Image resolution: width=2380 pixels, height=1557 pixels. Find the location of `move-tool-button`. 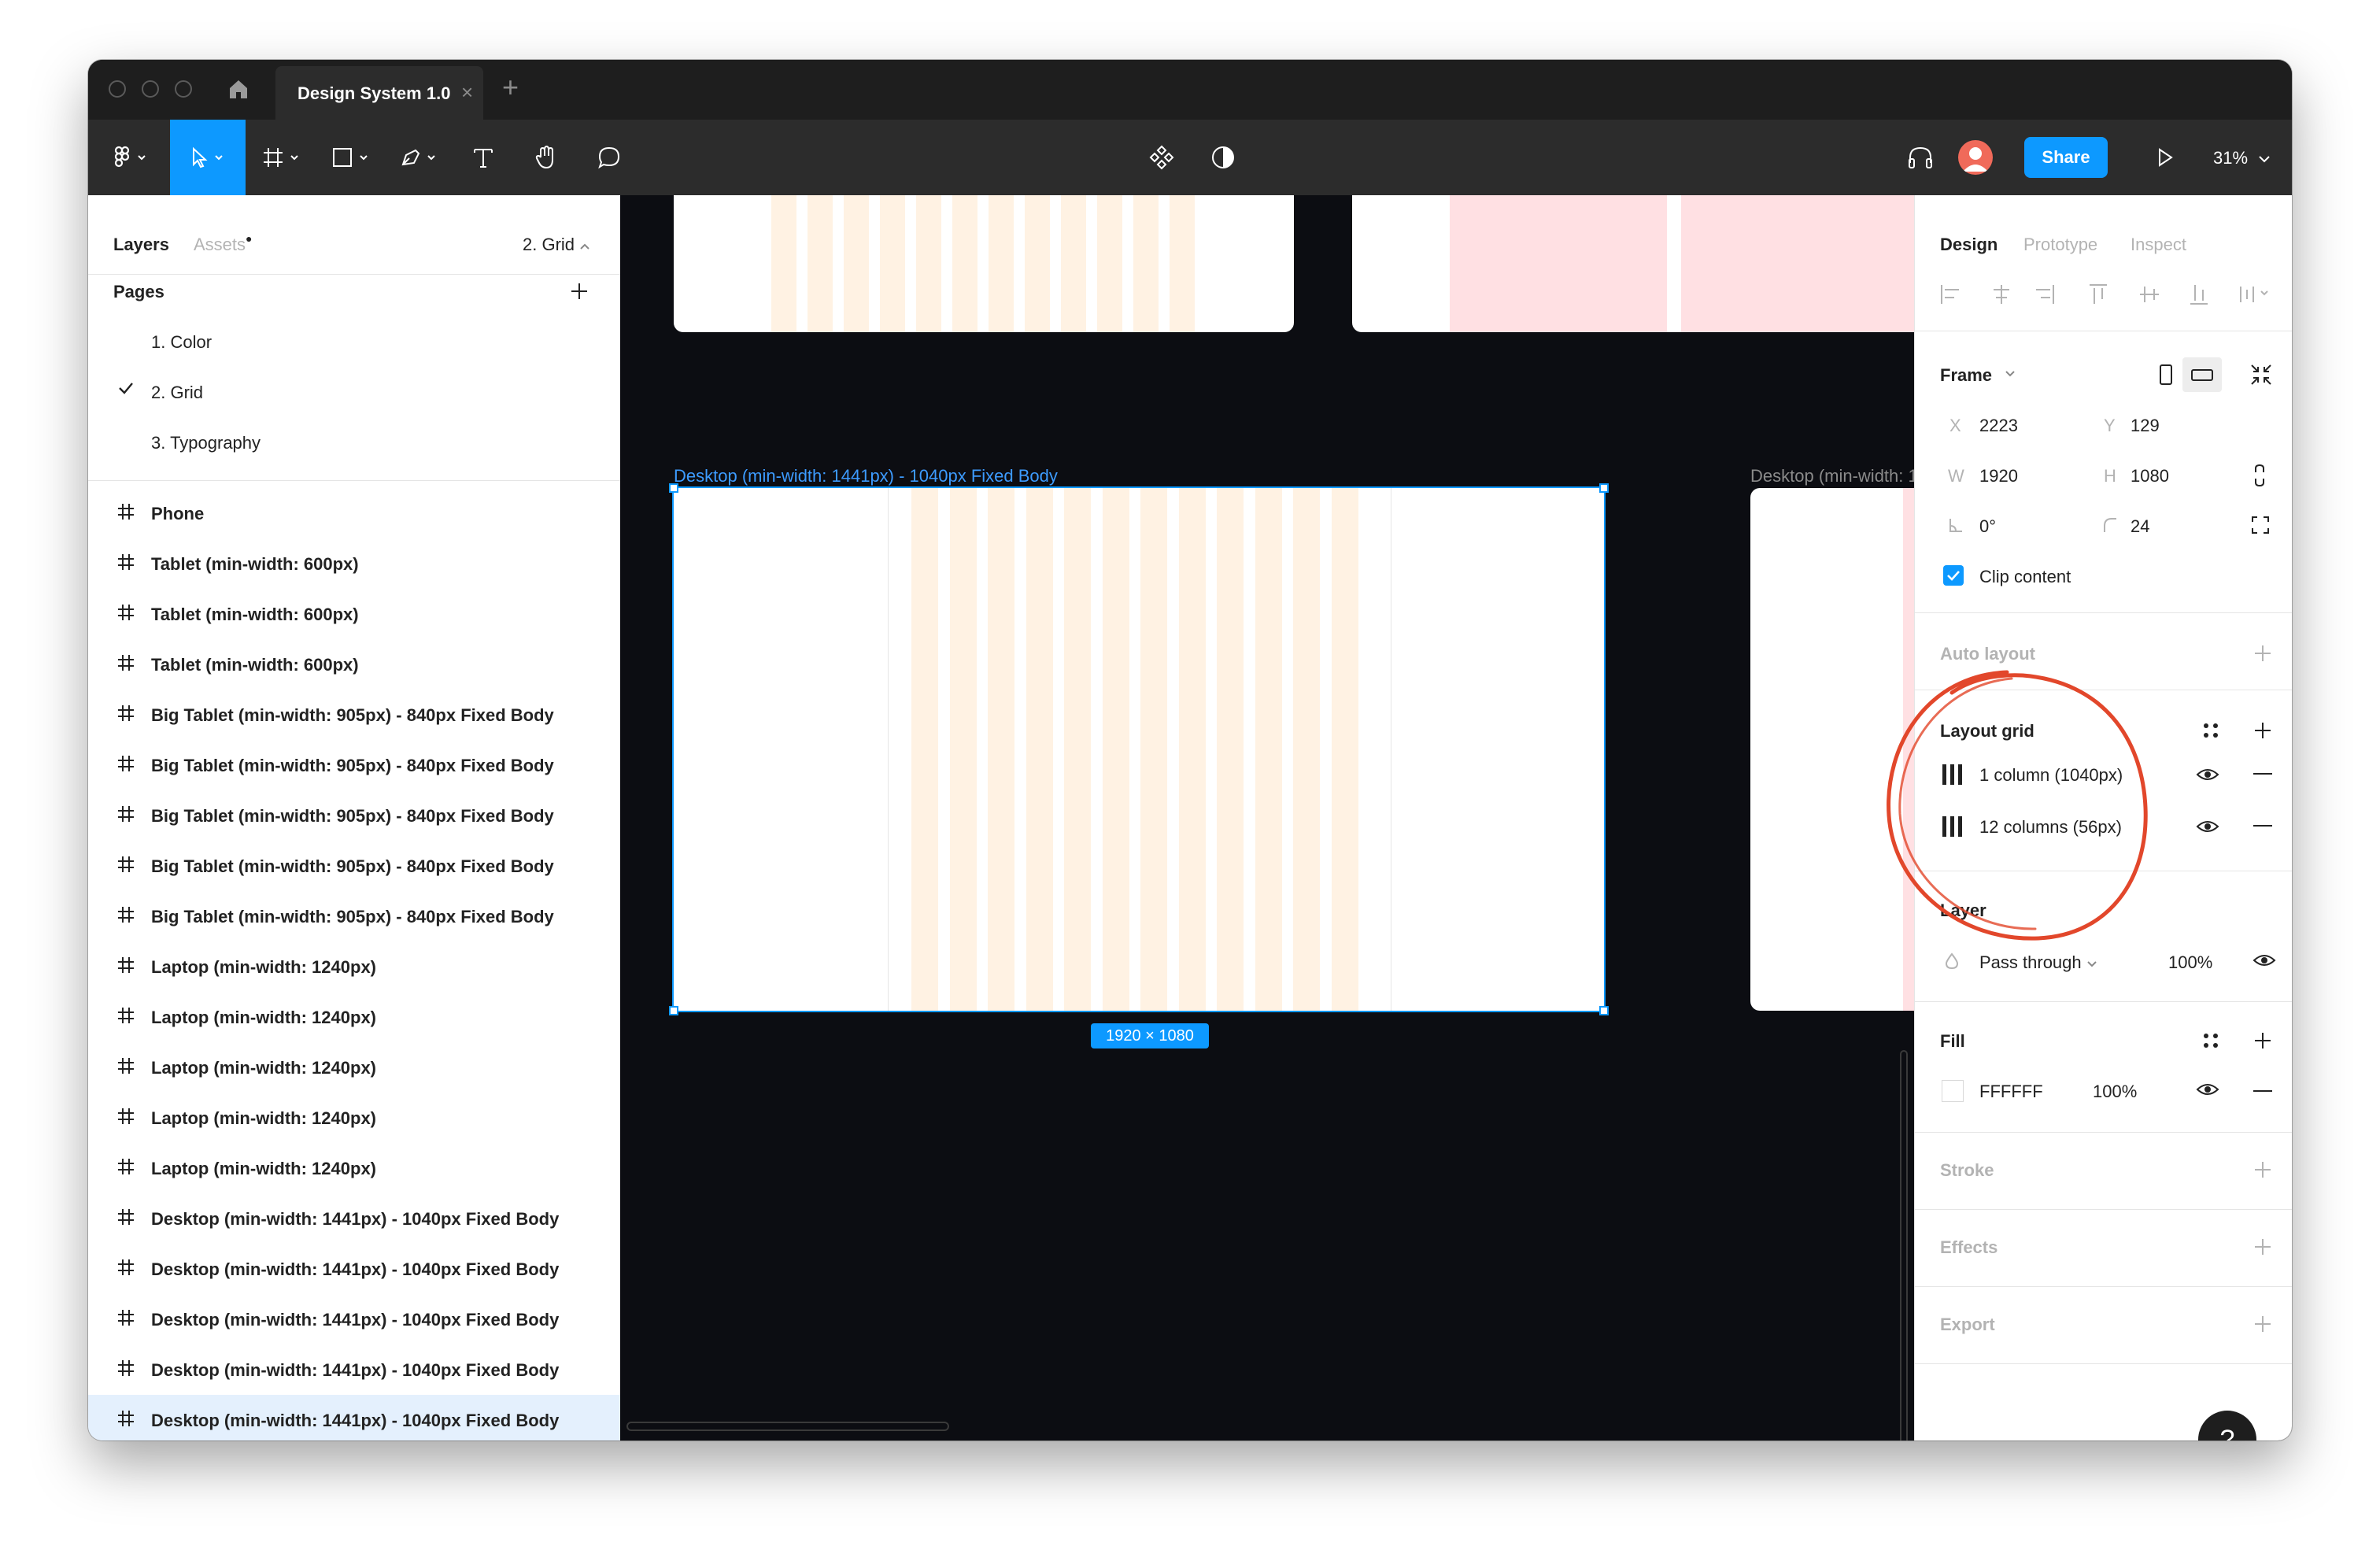

move-tool-button is located at coordinates (208, 157).